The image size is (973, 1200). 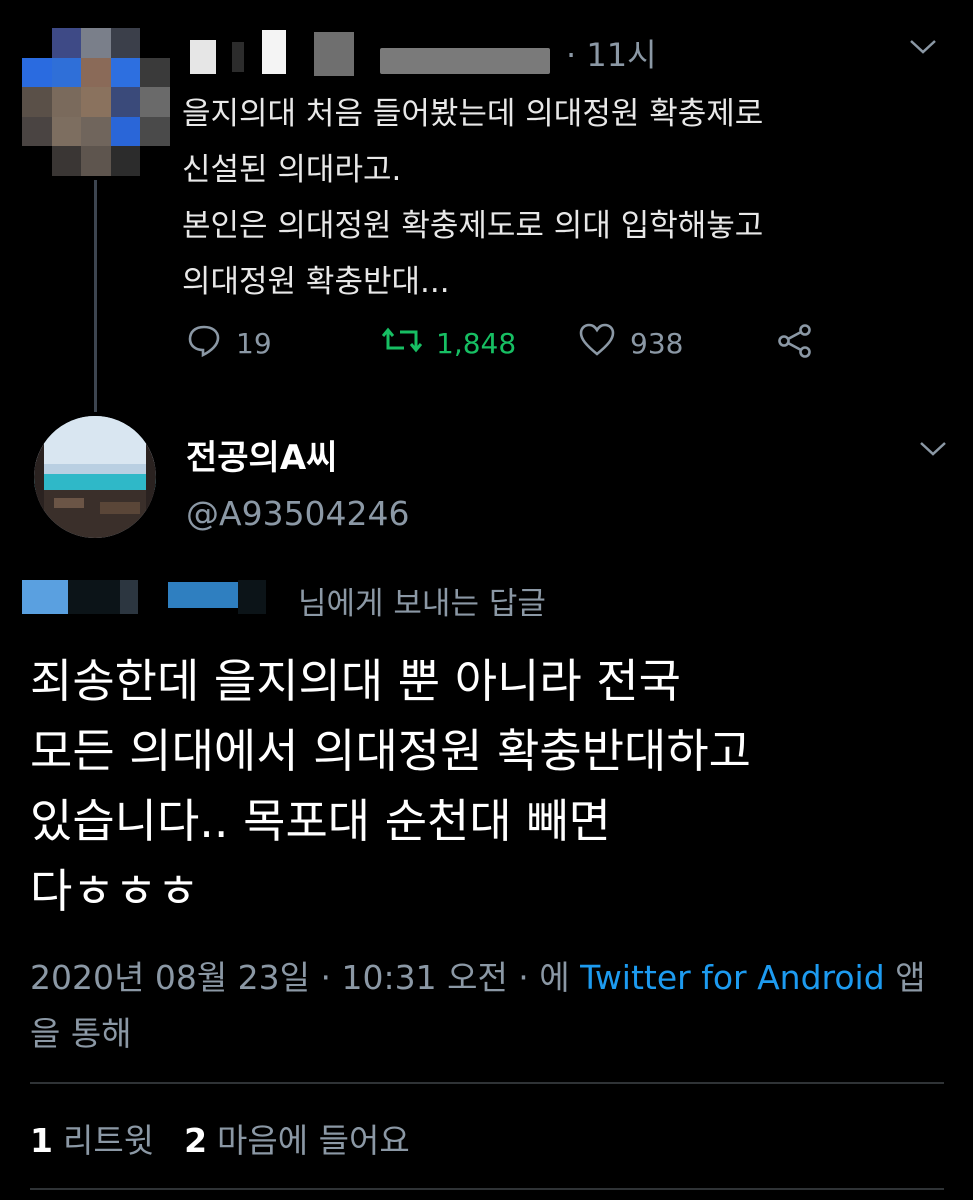 What do you see at coordinates (204, 343) in the screenshot?
I see `reply-icon` at bounding box center [204, 343].